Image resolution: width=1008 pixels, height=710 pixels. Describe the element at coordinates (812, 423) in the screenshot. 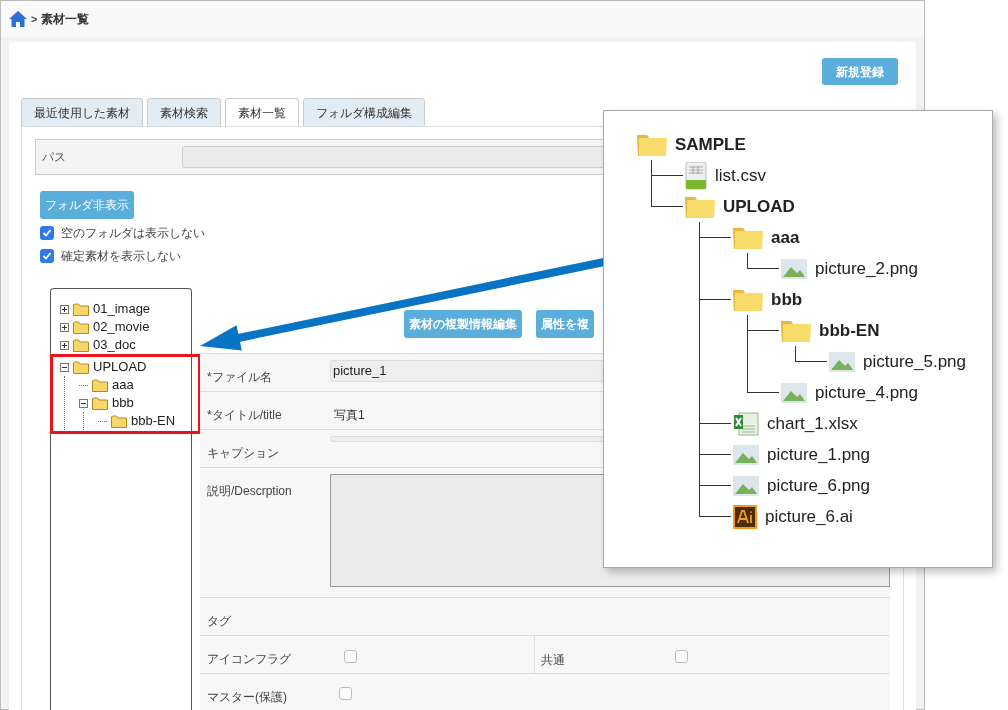

I see `file-name: chart_1.xlsx` at that location.